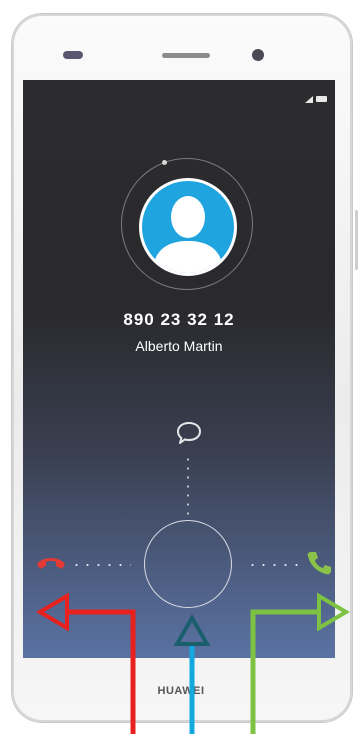 The image size is (362, 734). Describe the element at coordinates (192, 673) in the screenshot. I see `answer-arrow` at that location.